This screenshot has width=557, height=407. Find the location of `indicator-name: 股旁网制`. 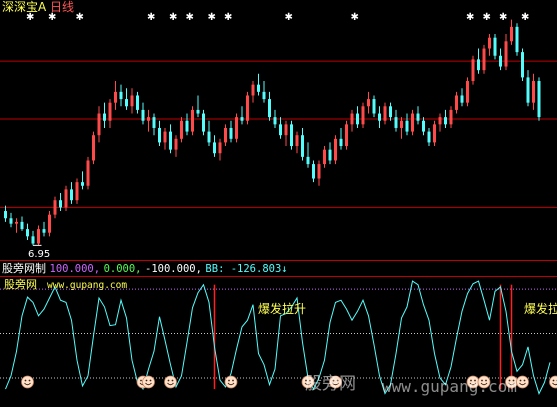

indicator-name: 股旁网制 is located at coordinates (24, 268).